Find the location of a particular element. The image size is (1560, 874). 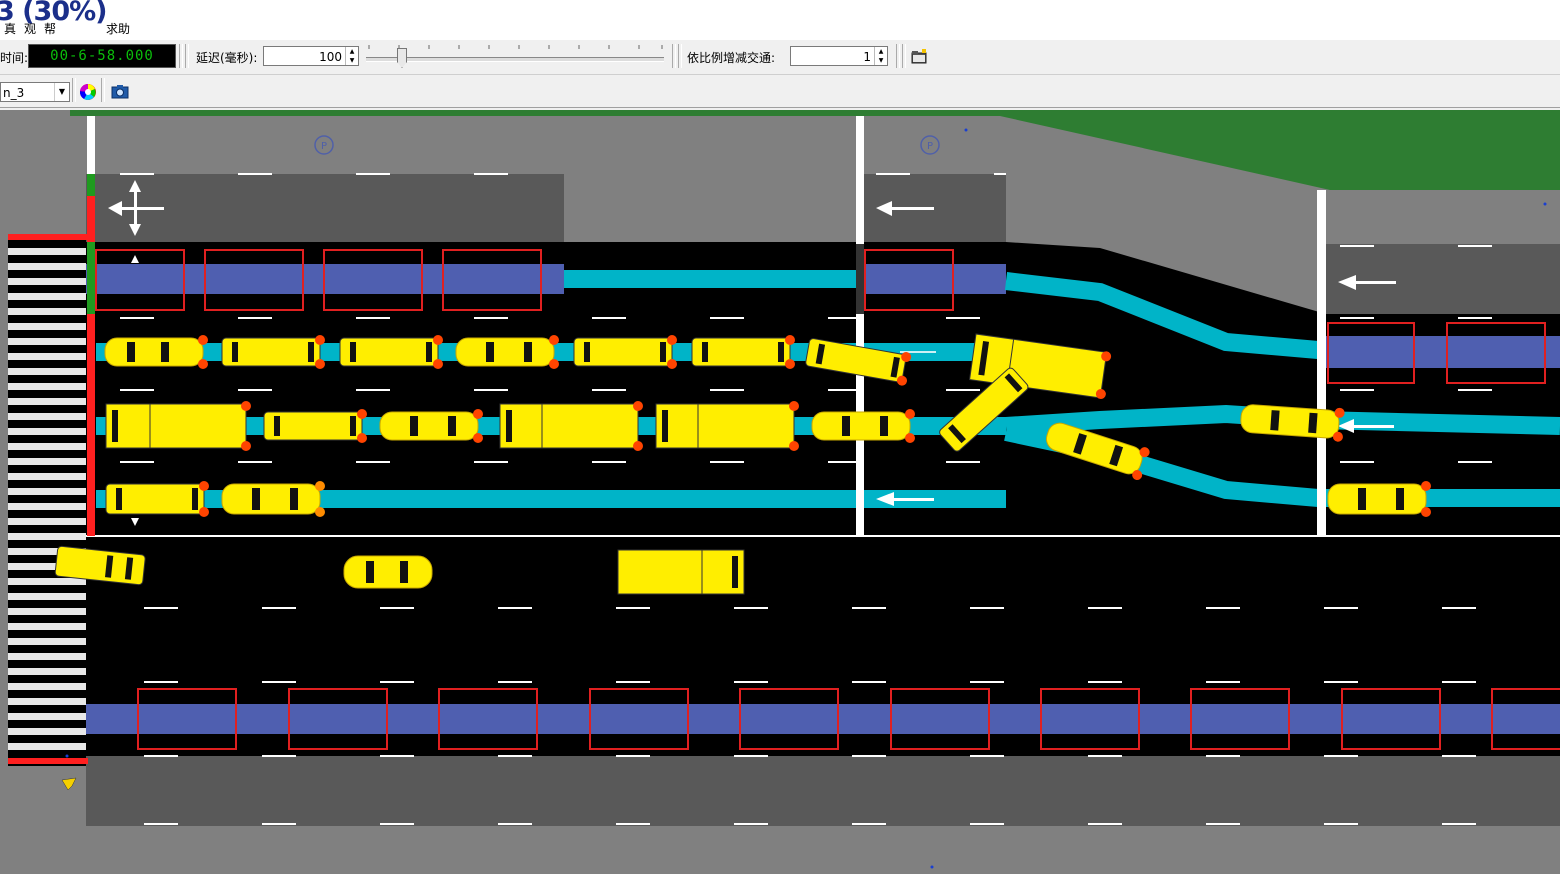

menu-item-3: 帮 is located at coordinates (50, 28).